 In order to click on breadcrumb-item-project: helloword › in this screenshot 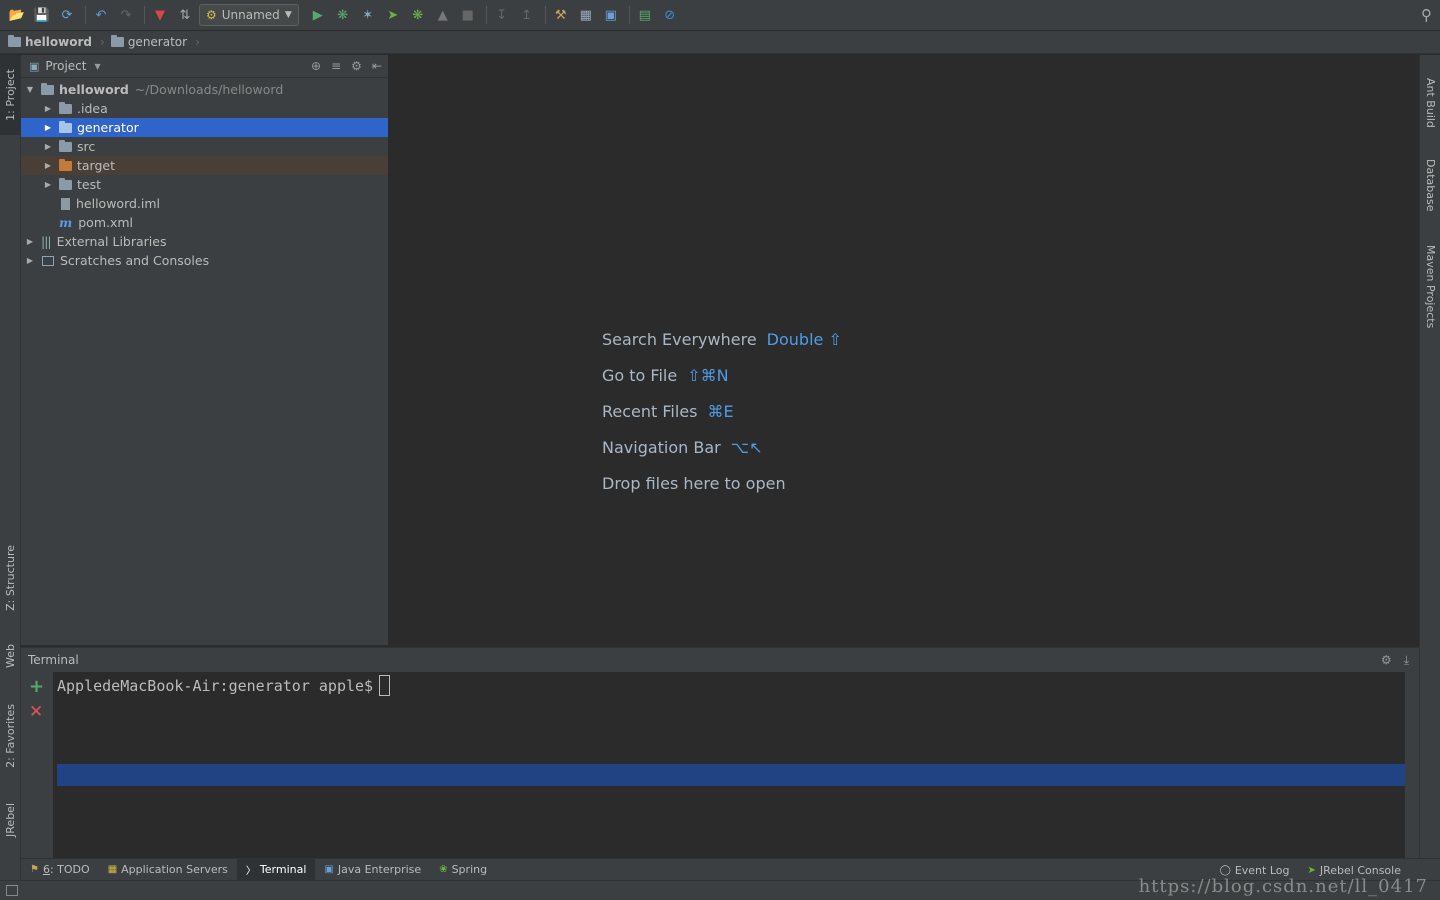, I will do `click(56, 42)`.